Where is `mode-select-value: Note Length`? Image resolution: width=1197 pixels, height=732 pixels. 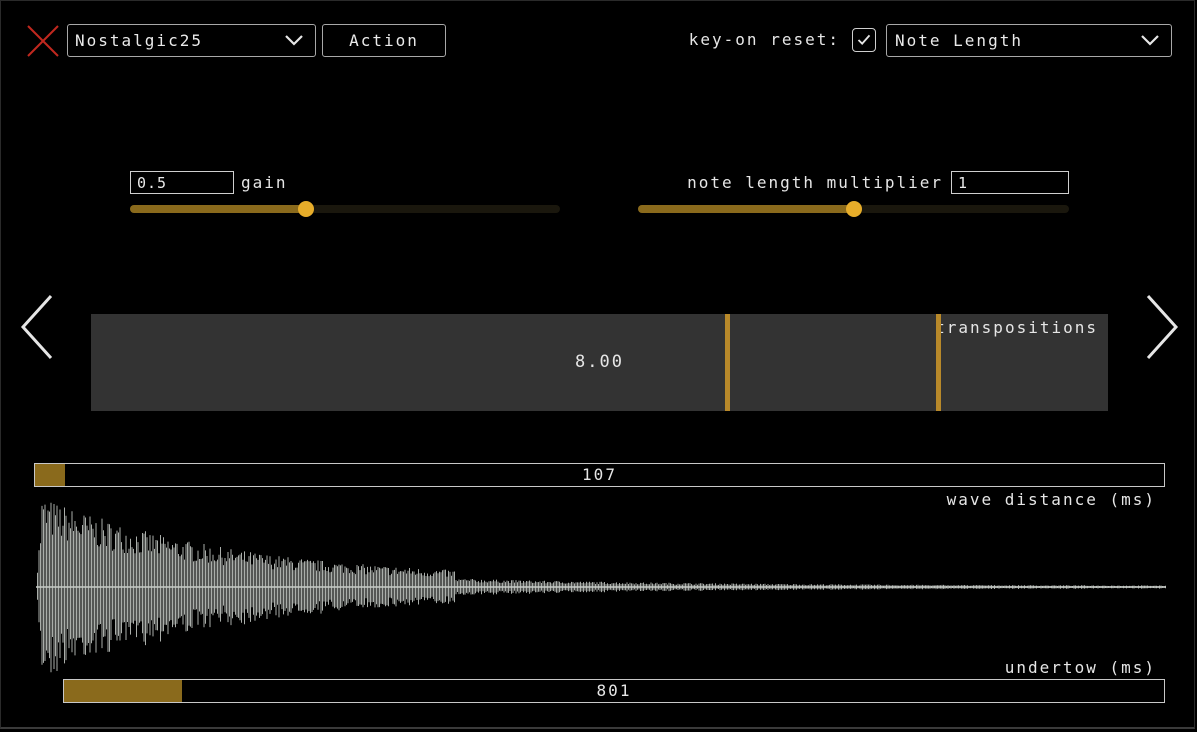 mode-select-value: Note Length is located at coordinates (959, 40).